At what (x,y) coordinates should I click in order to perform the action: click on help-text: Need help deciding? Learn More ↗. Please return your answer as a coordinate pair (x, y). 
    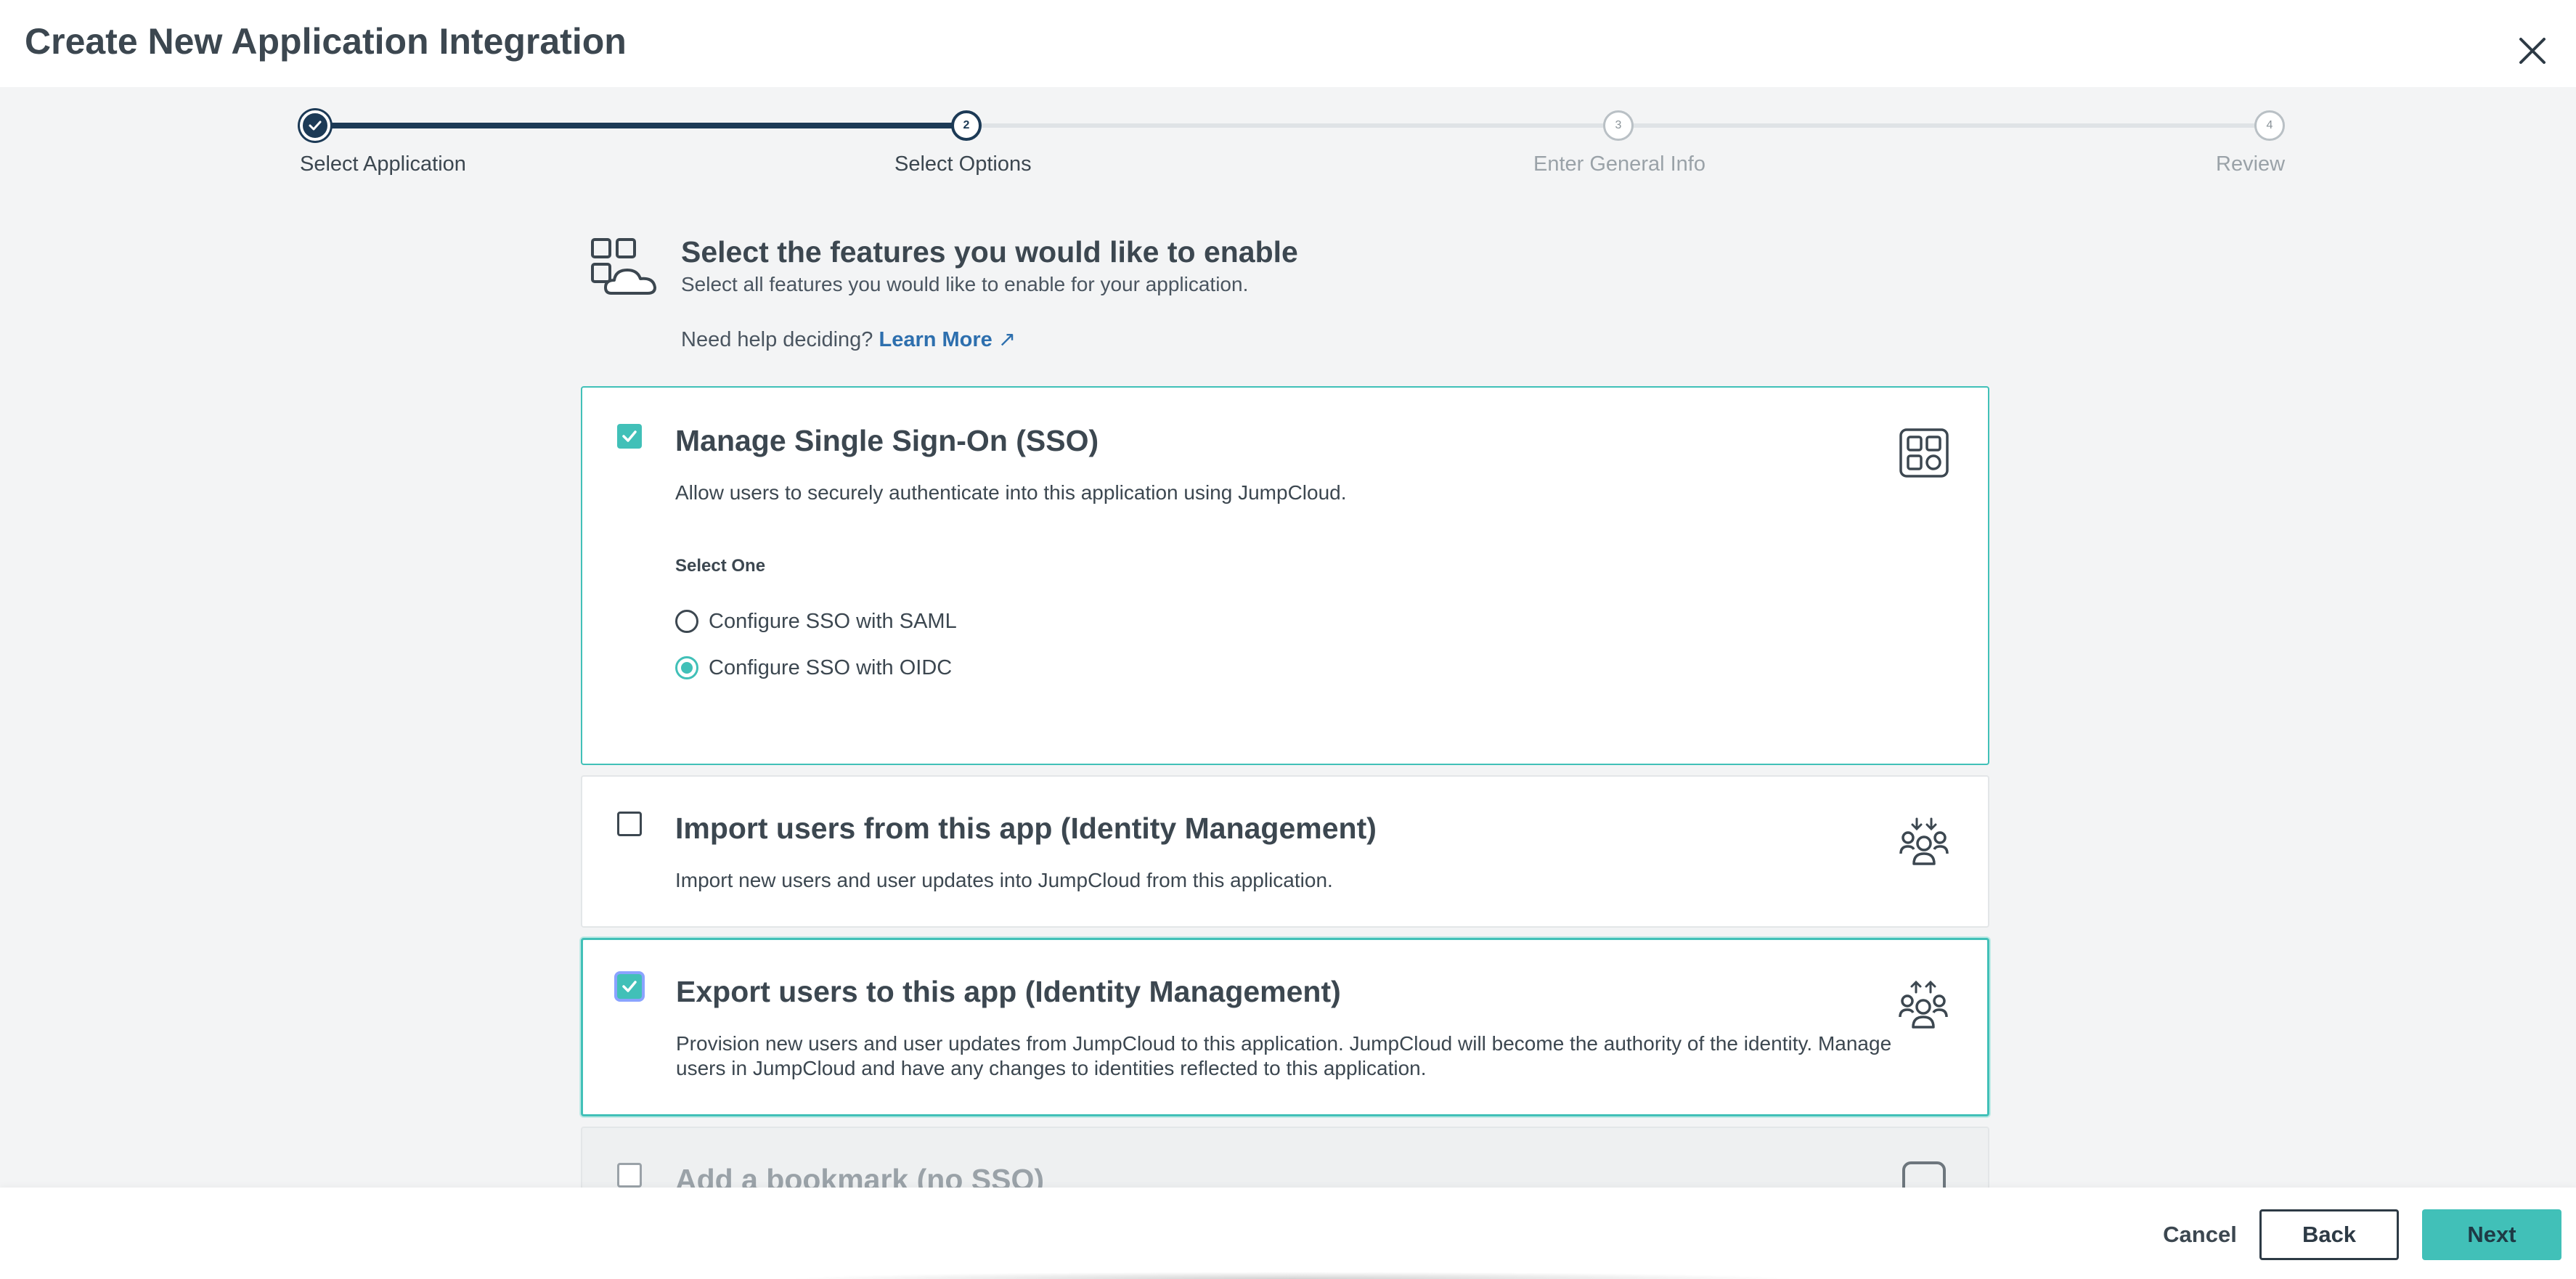
    Looking at the image, I should click on (848, 339).